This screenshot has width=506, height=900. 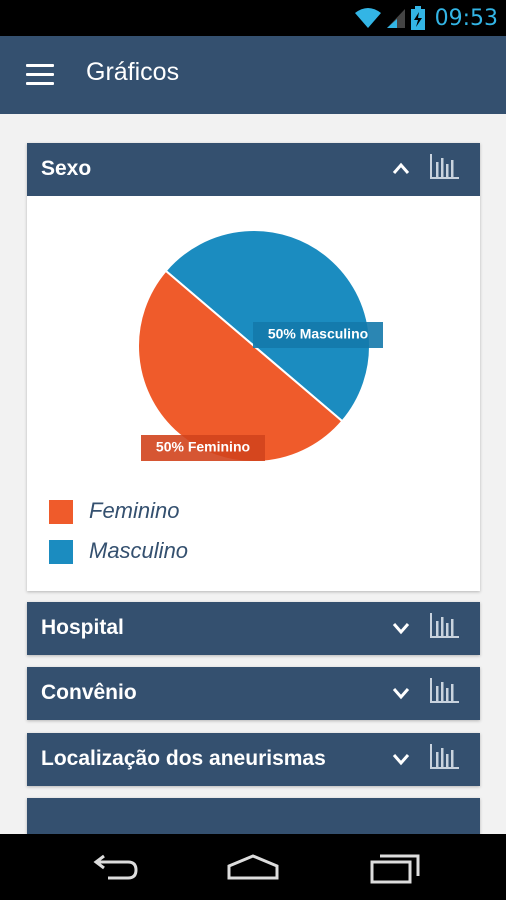 I want to click on svg-text: 50% Feminino, so click(x=203, y=447).